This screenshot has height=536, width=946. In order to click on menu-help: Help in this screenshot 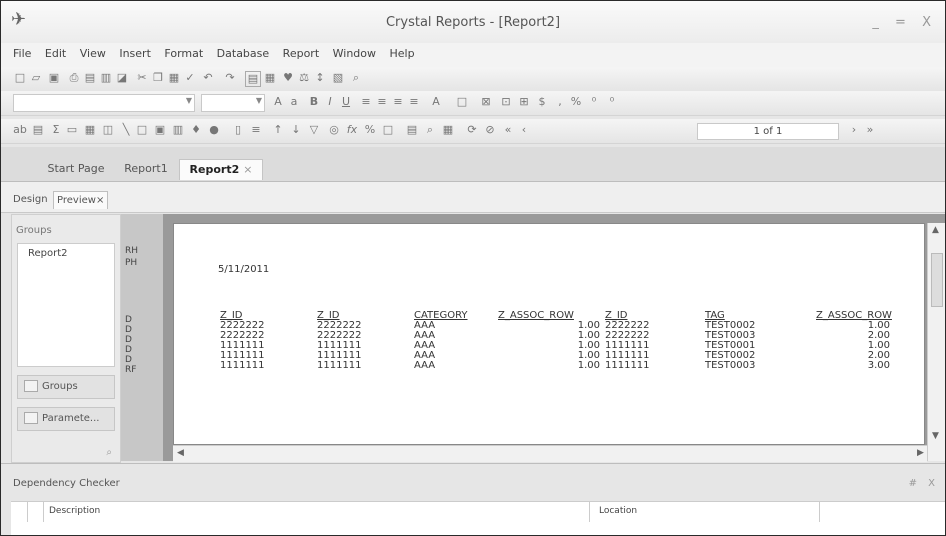, I will do `click(402, 51)`.